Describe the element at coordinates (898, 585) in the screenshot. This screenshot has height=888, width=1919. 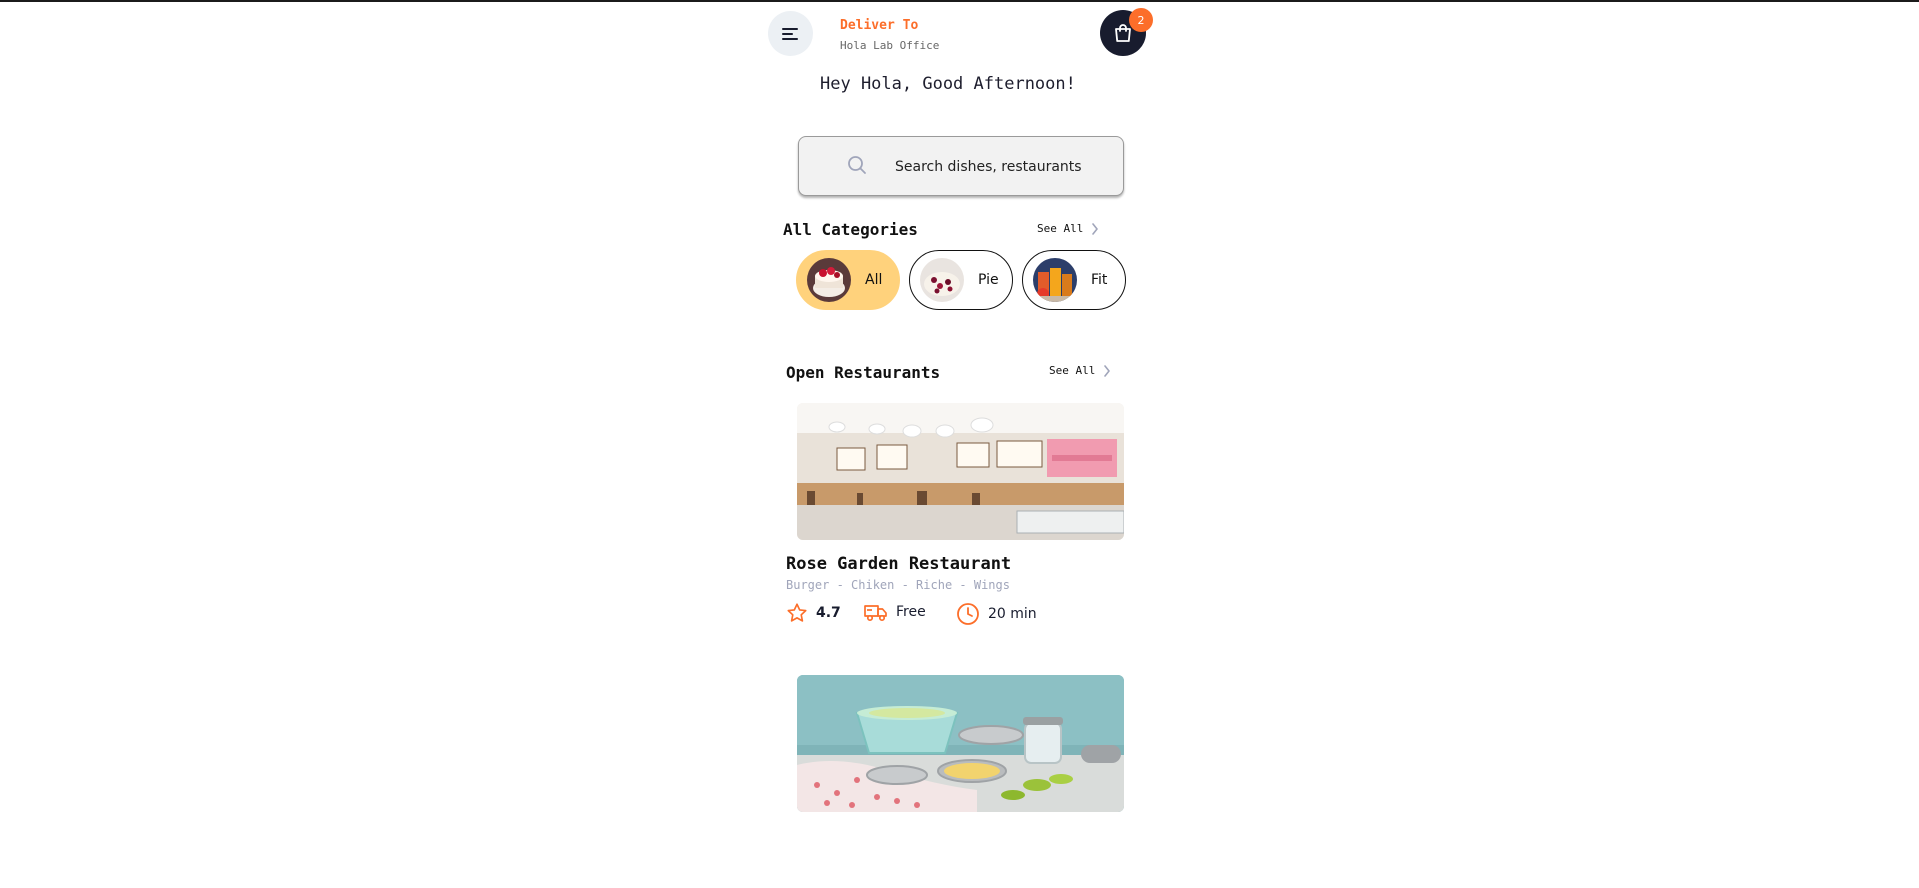
I see `restaurant-tags: Burger - Chiken - Riche - Wings` at that location.